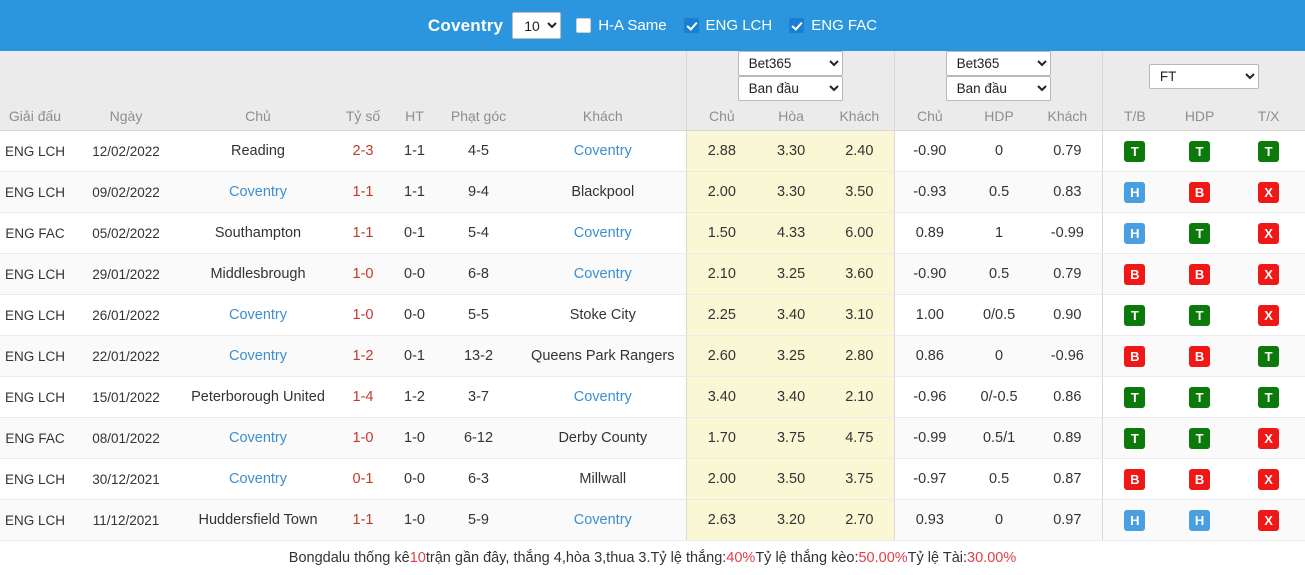 The image size is (1305, 575). What do you see at coordinates (602, 356) in the screenshot?
I see `away-team-label: Queens Park Rangers` at bounding box center [602, 356].